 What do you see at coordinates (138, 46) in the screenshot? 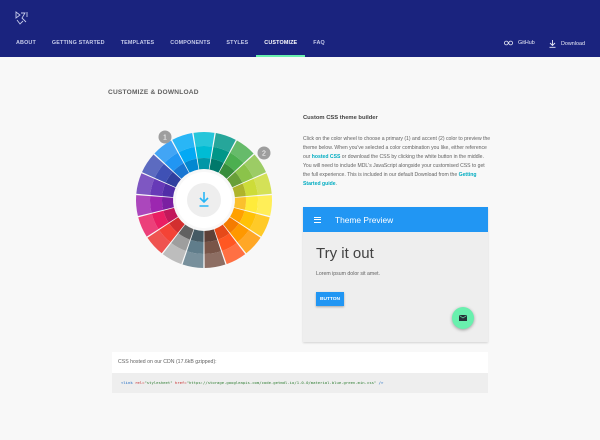
I see `tab-templates: TEMPLATES` at bounding box center [138, 46].